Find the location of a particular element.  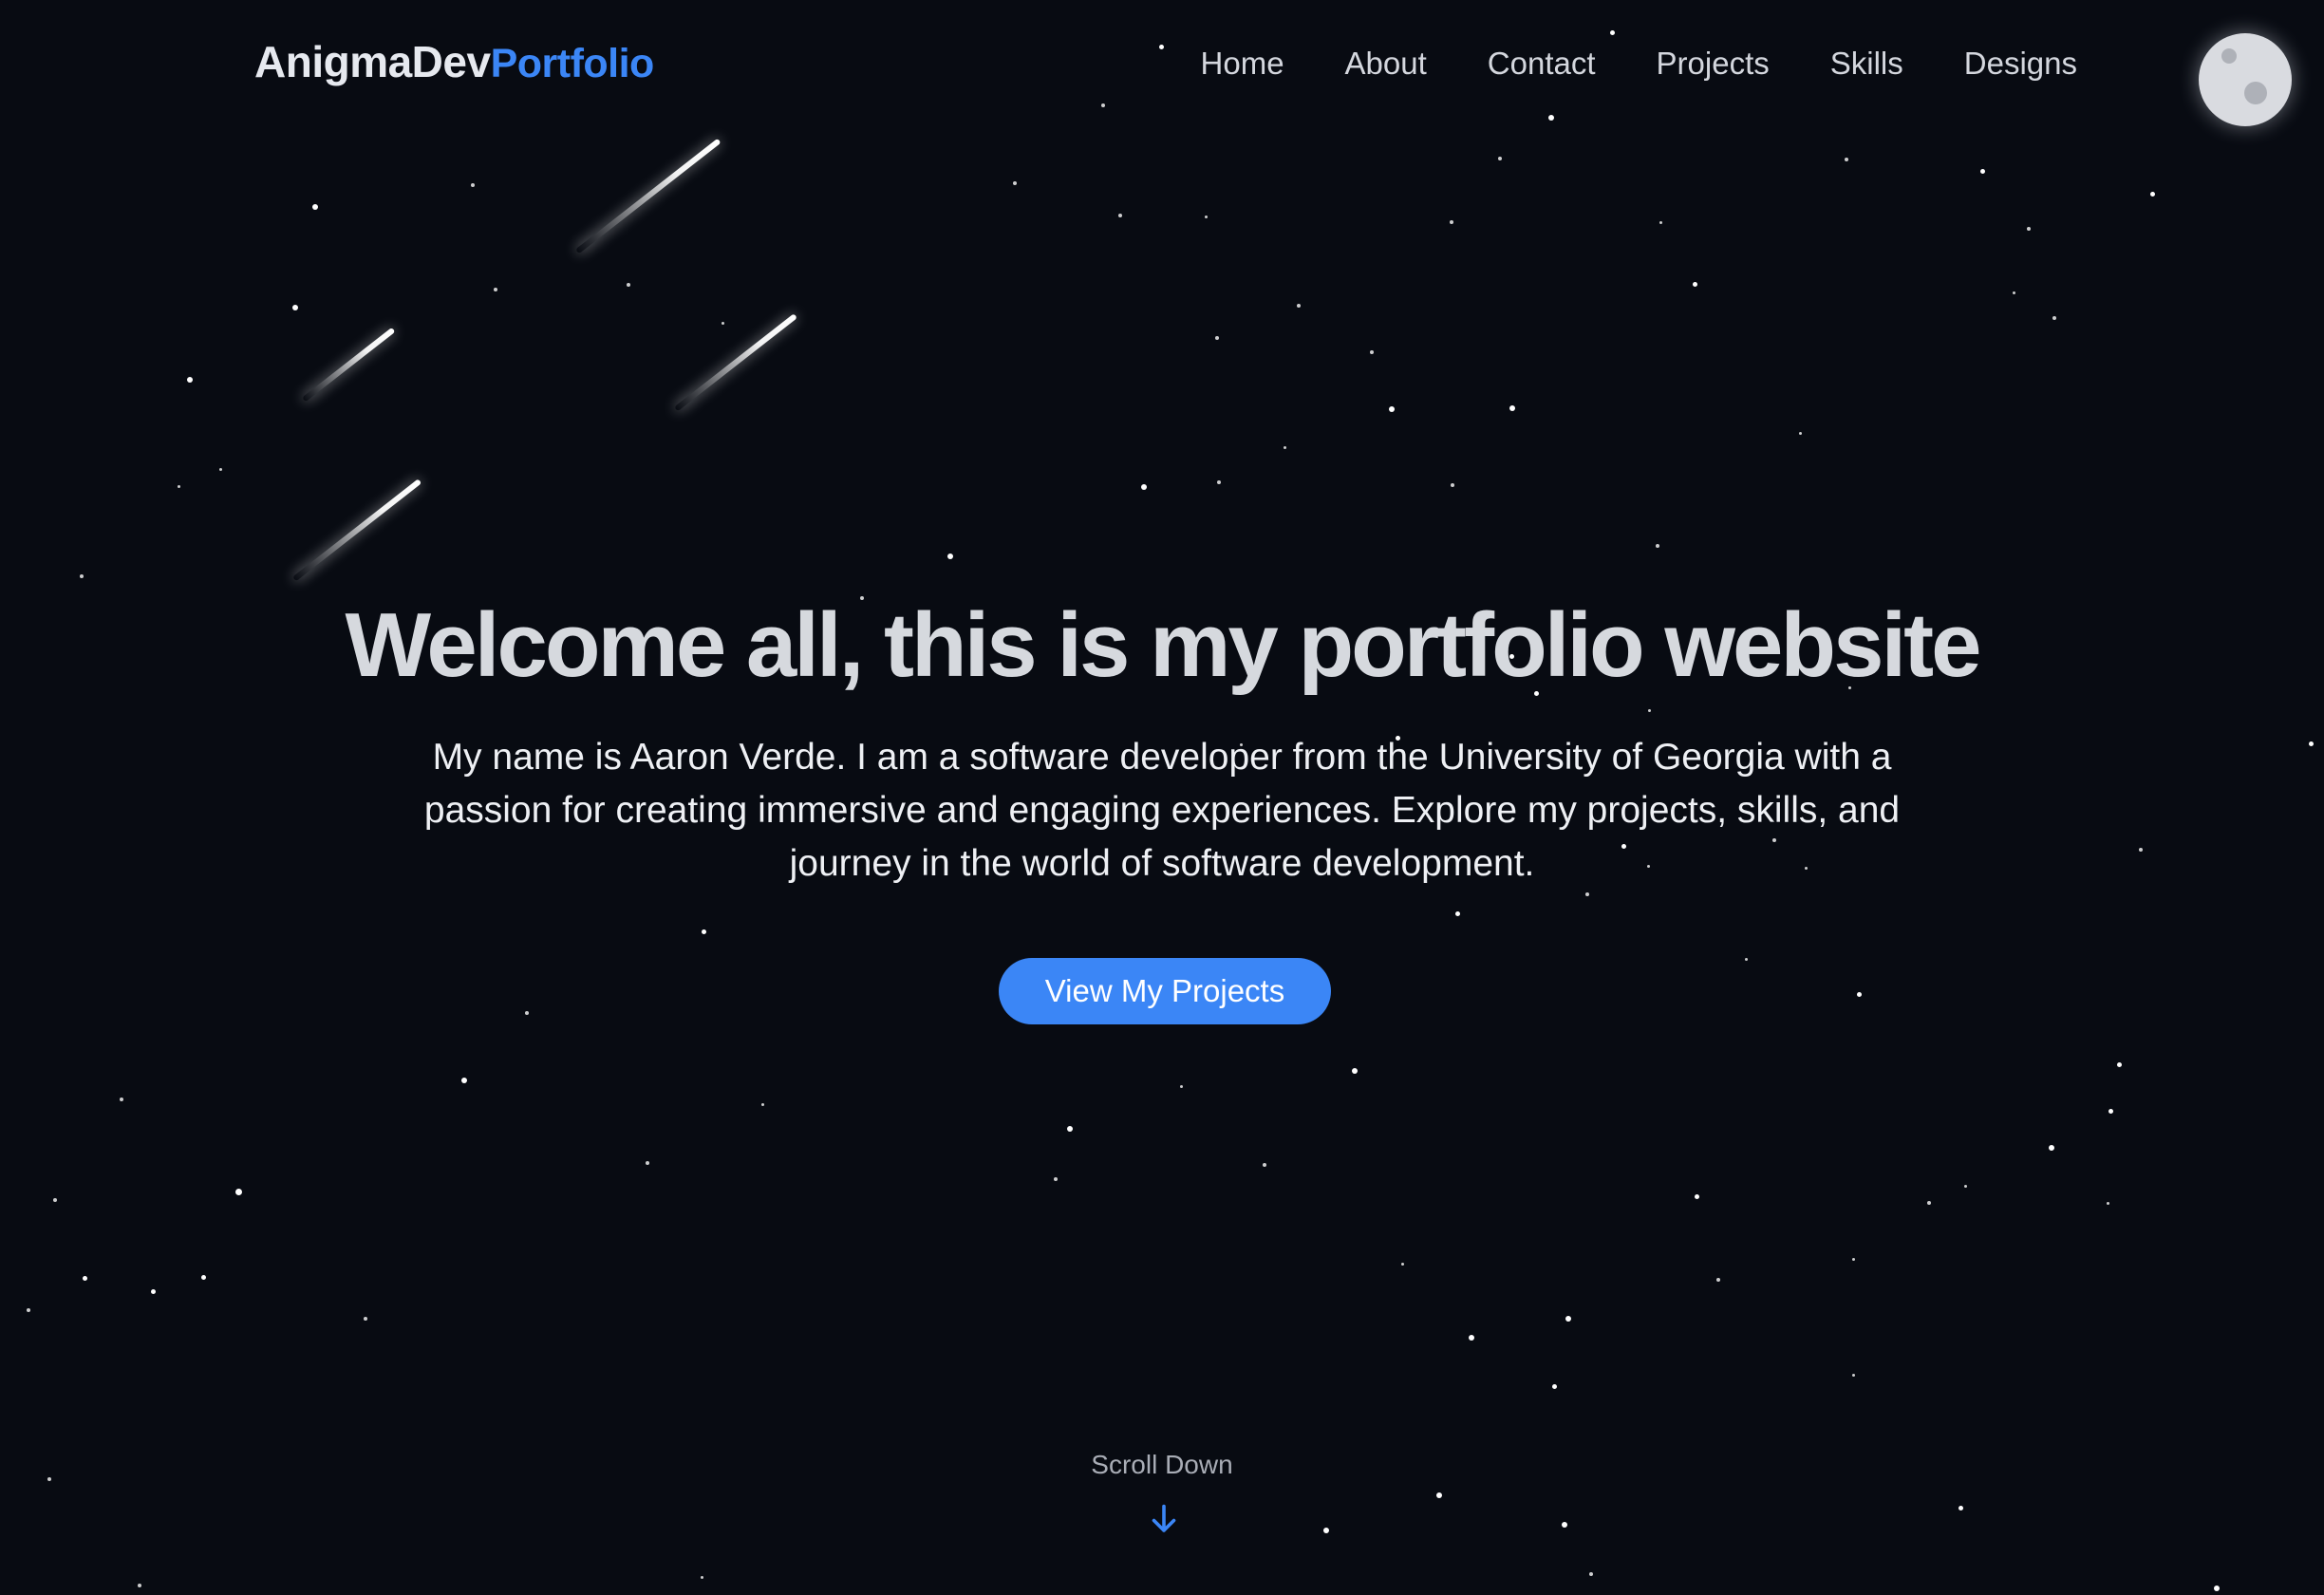

nav-link-projects: Projects is located at coordinates (1713, 64).